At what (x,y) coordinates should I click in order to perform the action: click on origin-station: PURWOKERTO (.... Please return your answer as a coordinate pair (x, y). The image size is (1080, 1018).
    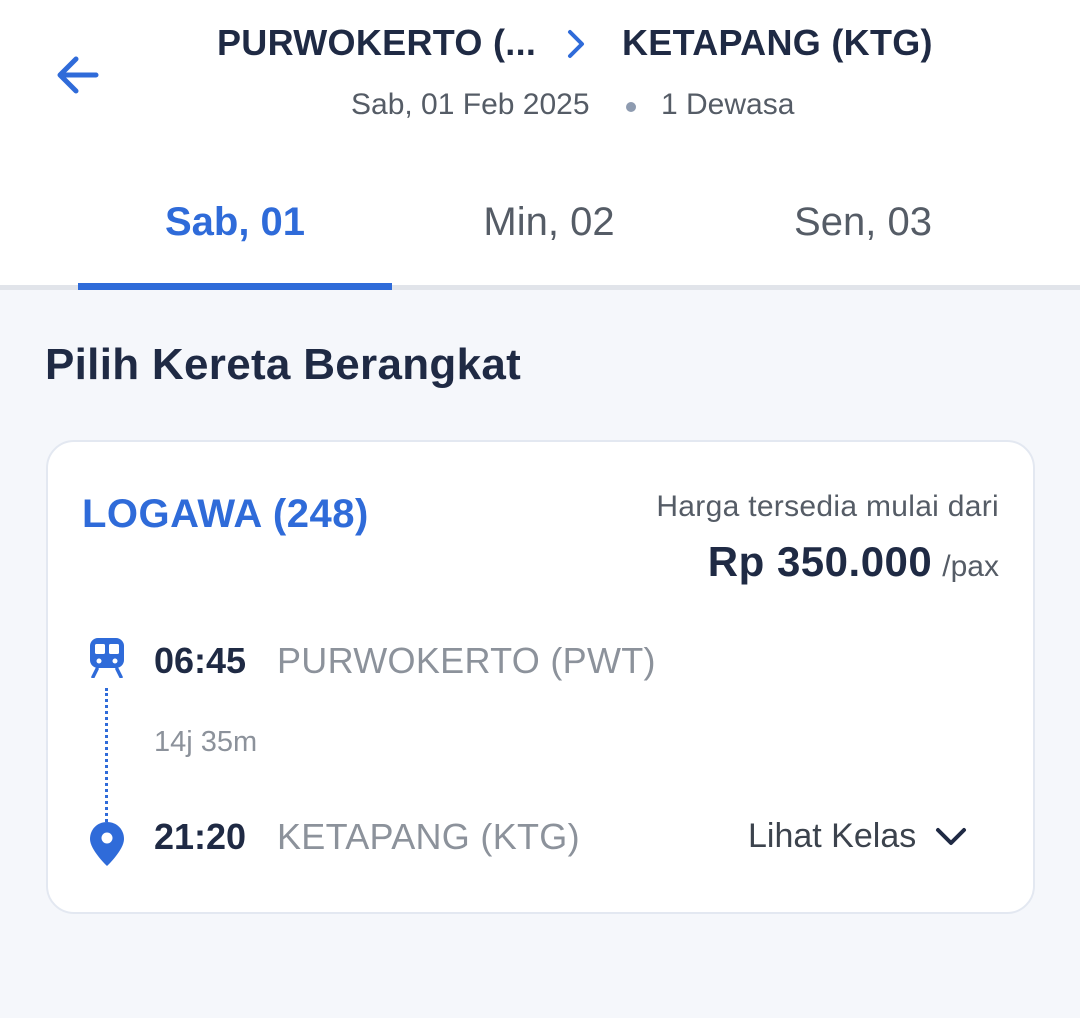
    Looking at the image, I should click on (377, 42).